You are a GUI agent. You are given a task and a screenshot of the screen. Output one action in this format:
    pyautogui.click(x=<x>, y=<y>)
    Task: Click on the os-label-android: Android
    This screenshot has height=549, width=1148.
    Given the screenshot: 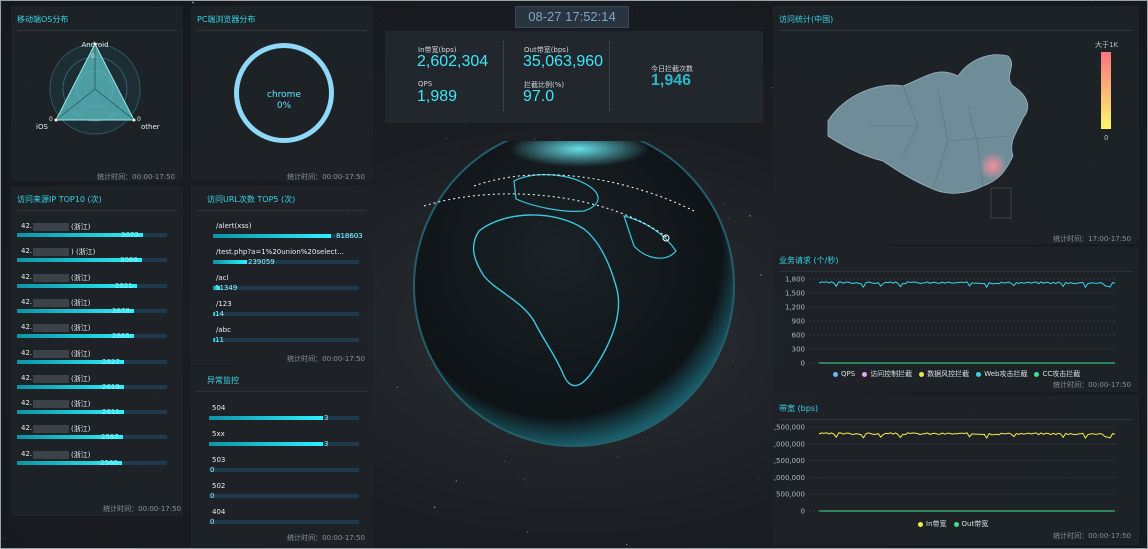 What is the action you would take?
    pyautogui.click(x=94, y=45)
    